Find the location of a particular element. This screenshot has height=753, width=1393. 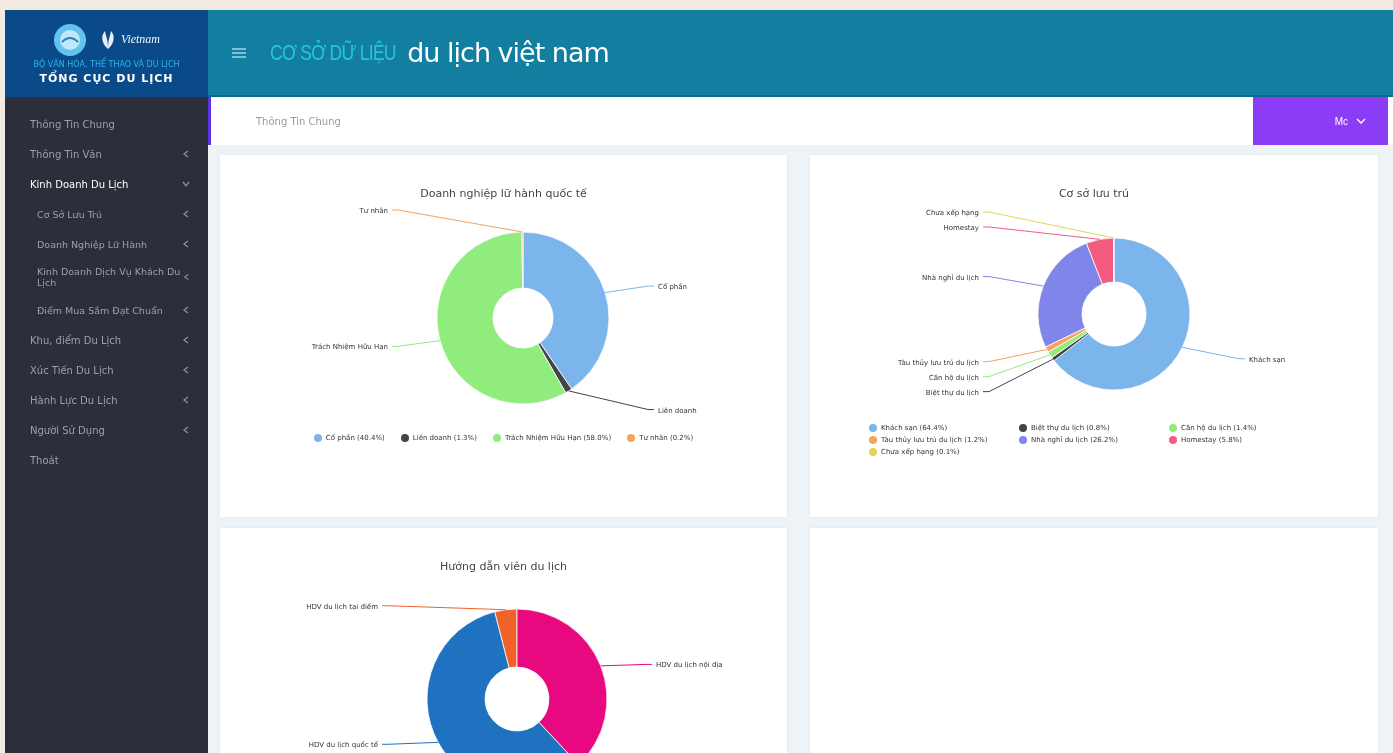

agency-name: TỔNG CỤC DU LỊCH is located at coordinates (106, 78).